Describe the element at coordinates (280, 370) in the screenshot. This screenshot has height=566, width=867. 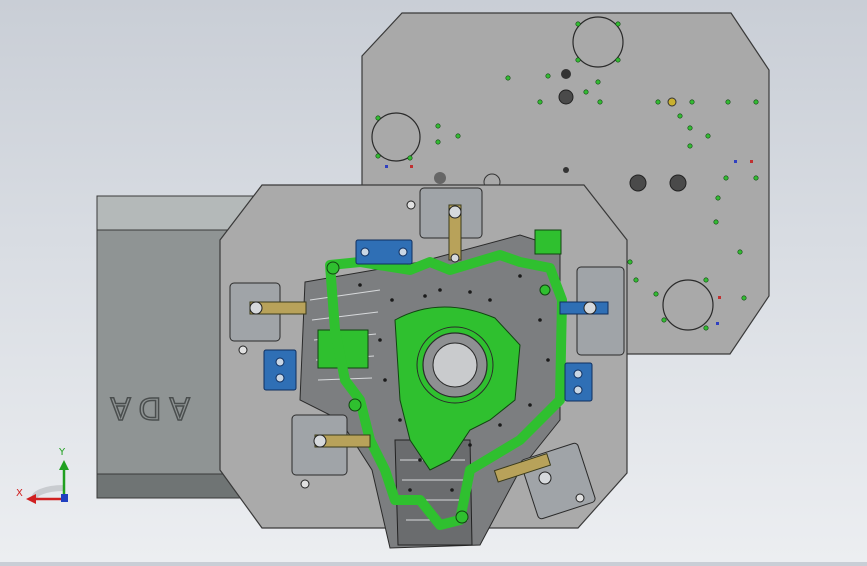
I see `clamp-blue-left` at that location.